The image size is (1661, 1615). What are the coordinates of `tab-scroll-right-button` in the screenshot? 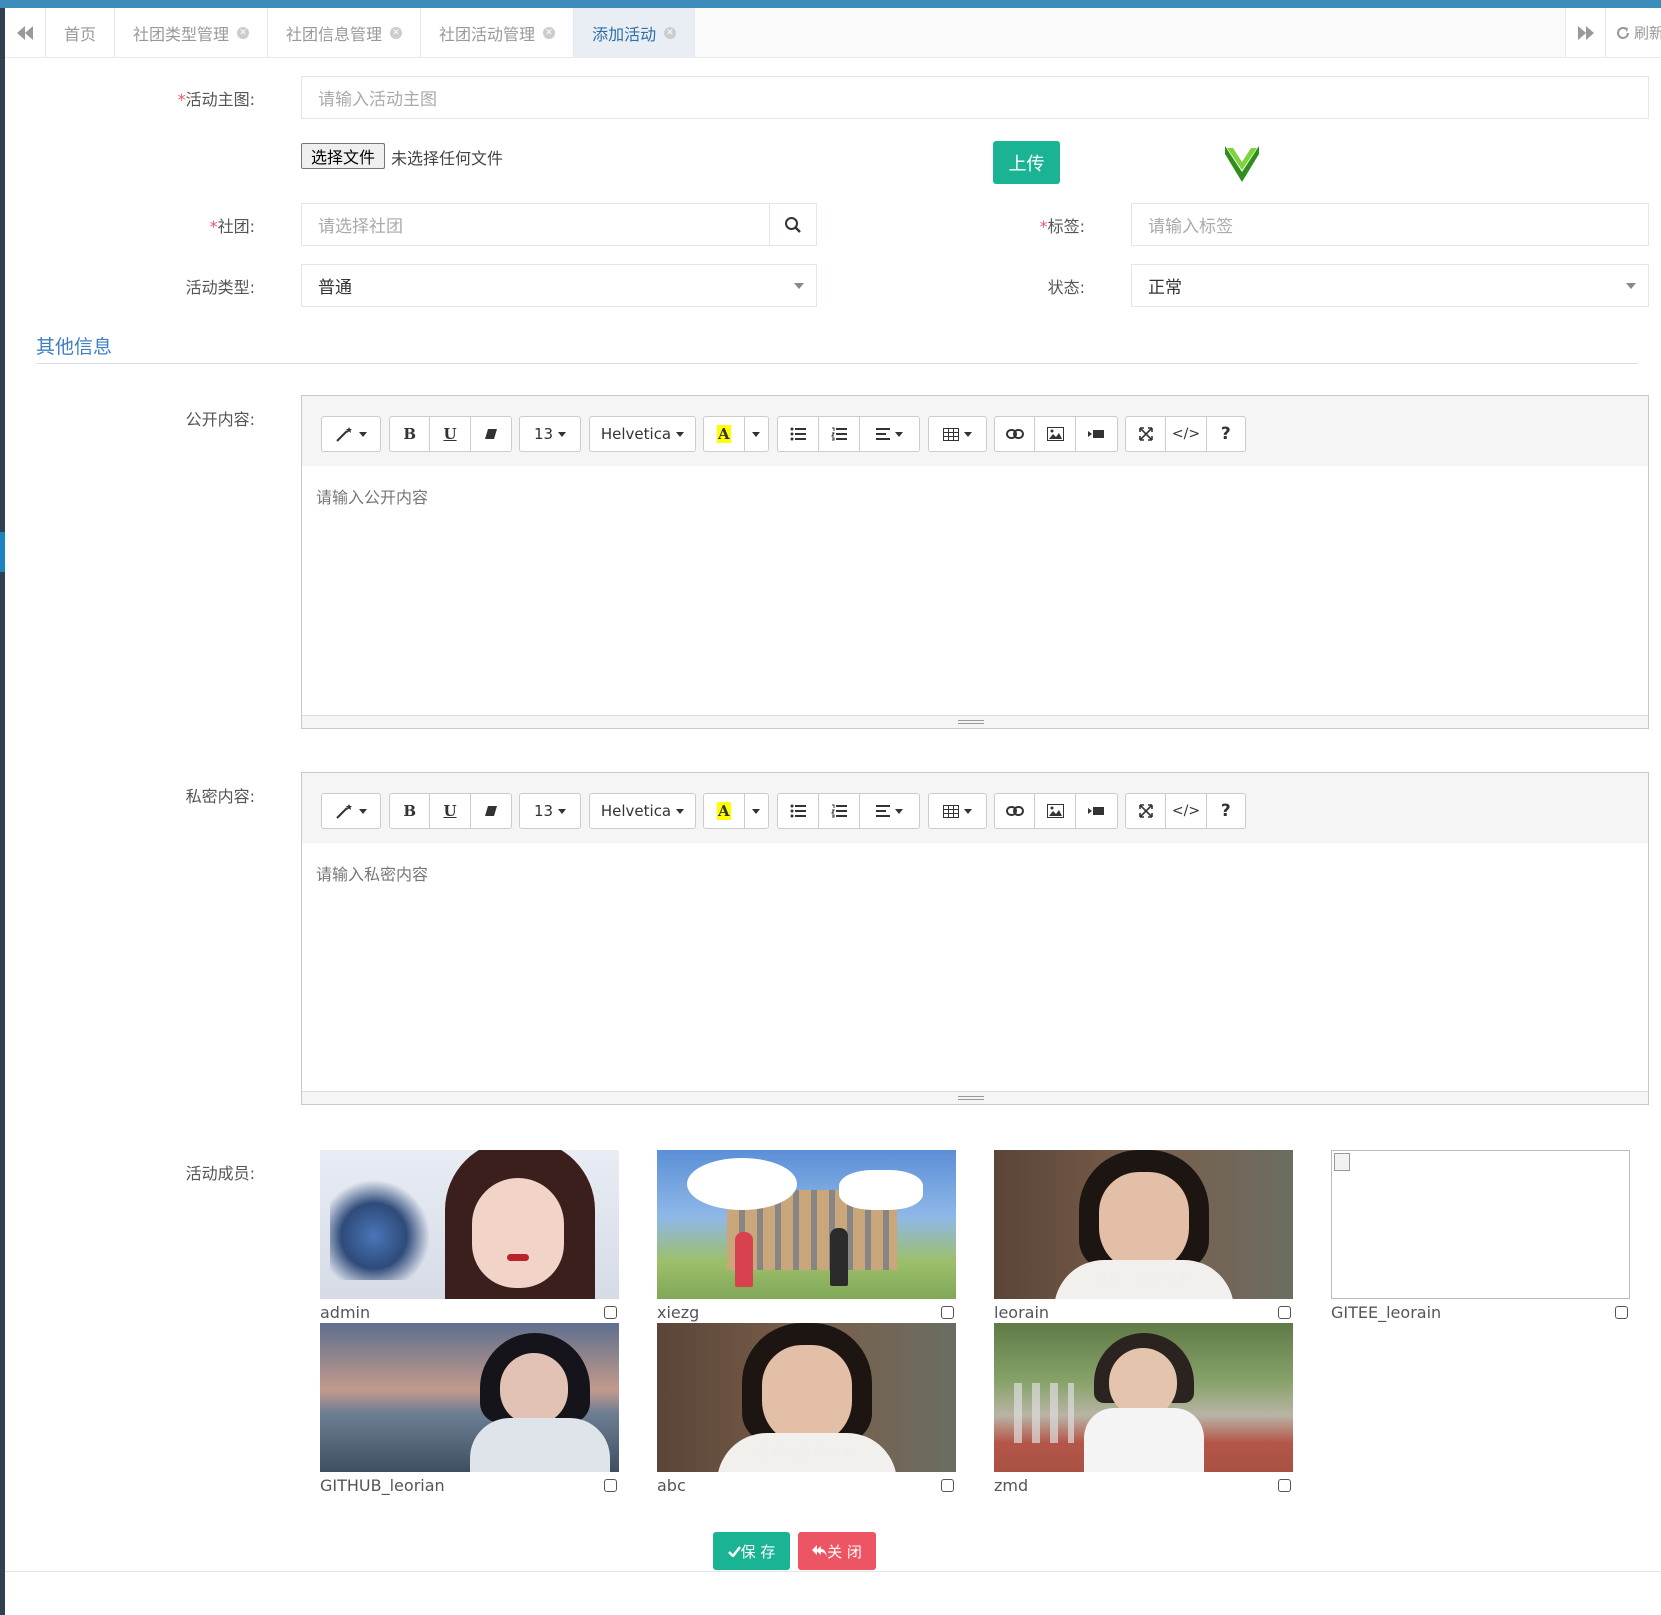 It's located at (1585, 32).